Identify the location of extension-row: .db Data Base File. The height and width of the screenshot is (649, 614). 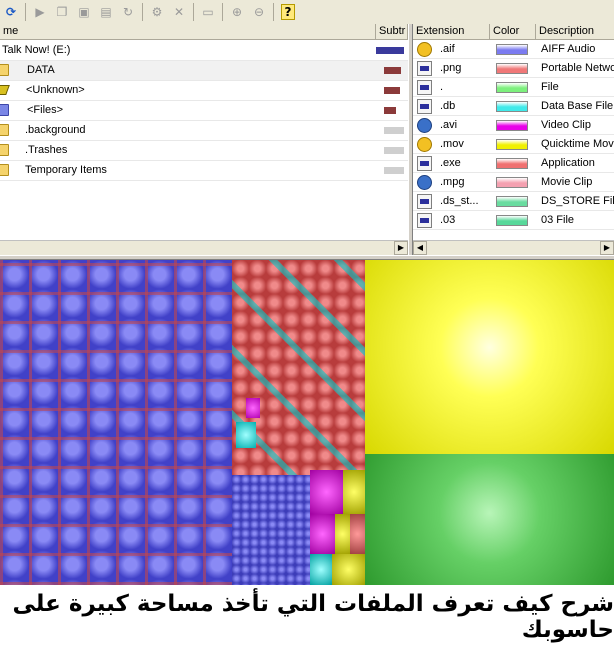
(513, 106).